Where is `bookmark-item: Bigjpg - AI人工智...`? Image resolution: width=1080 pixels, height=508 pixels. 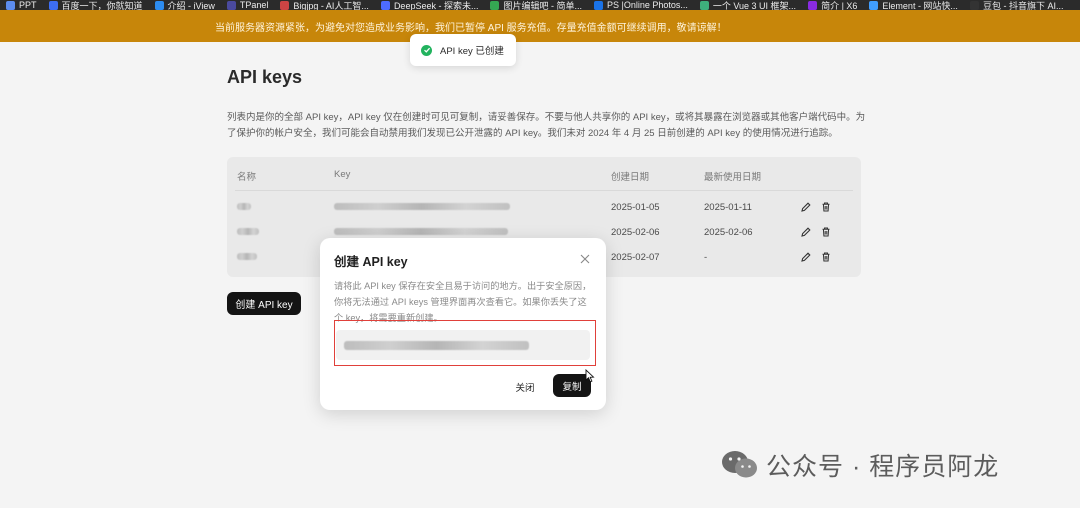
bookmark-item: Bigjpg - AI人工智... is located at coordinates (324, 5).